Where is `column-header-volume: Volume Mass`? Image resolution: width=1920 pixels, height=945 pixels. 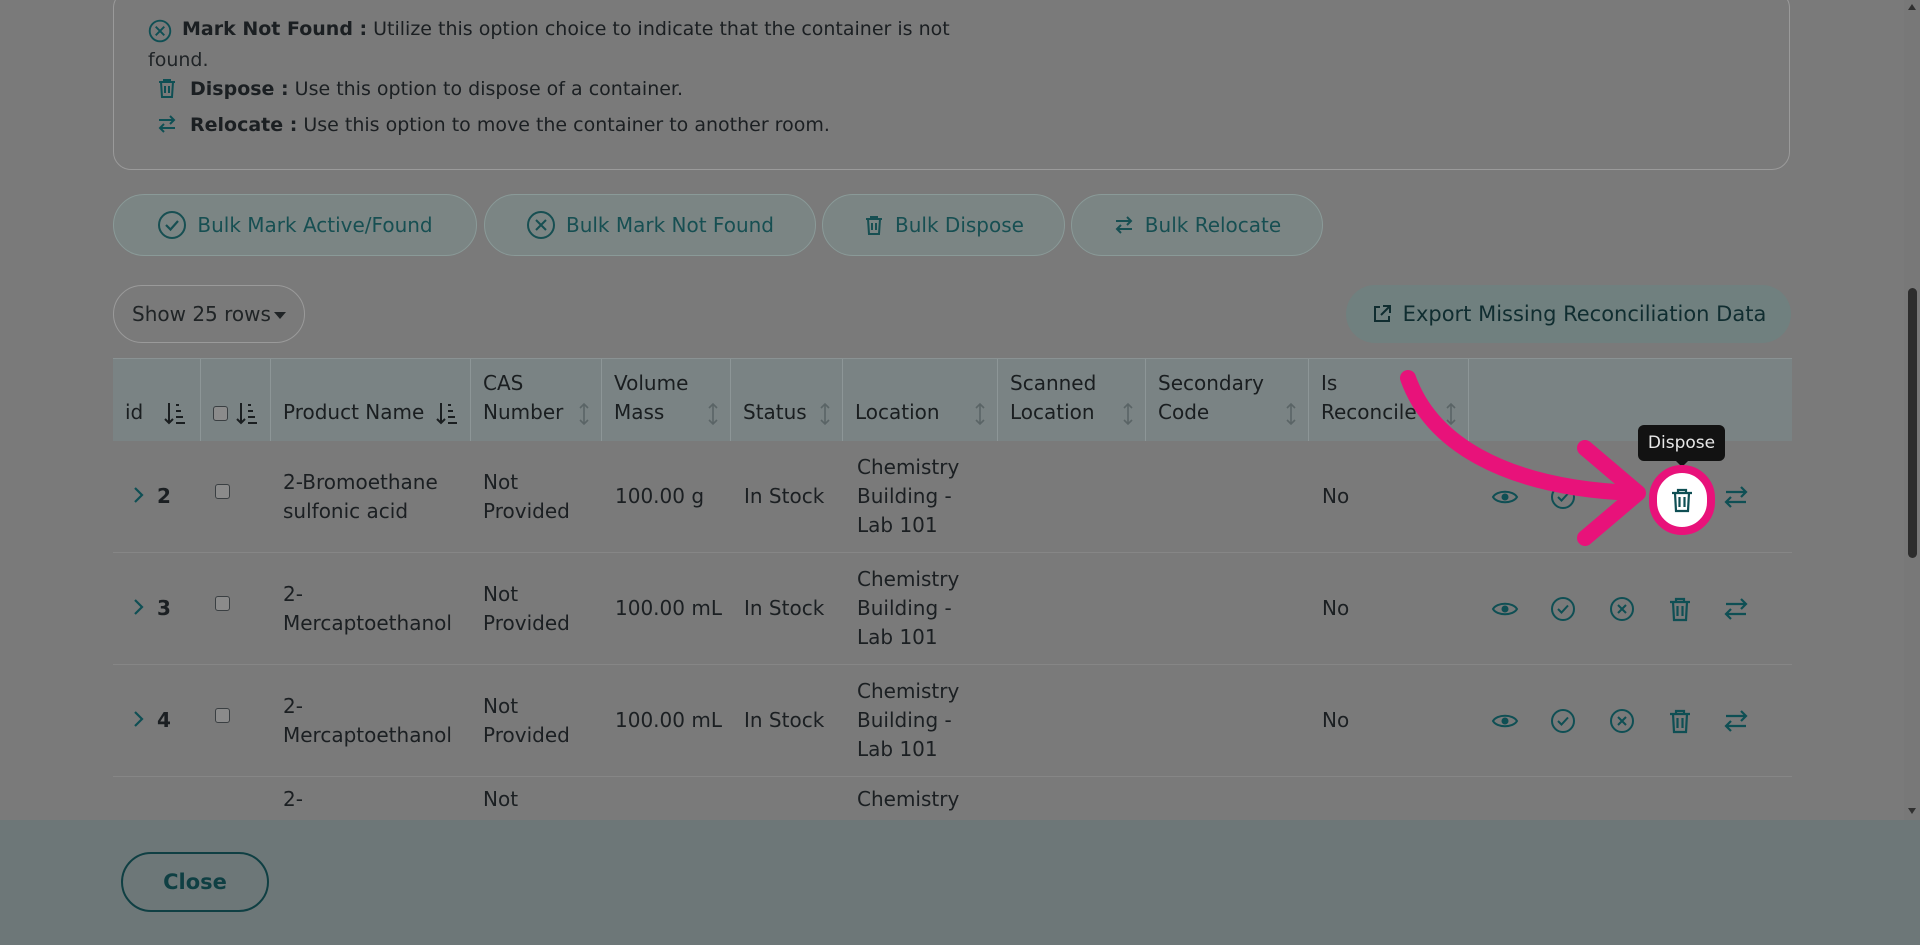 column-header-volume: Volume Mass is located at coordinates (666, 400).